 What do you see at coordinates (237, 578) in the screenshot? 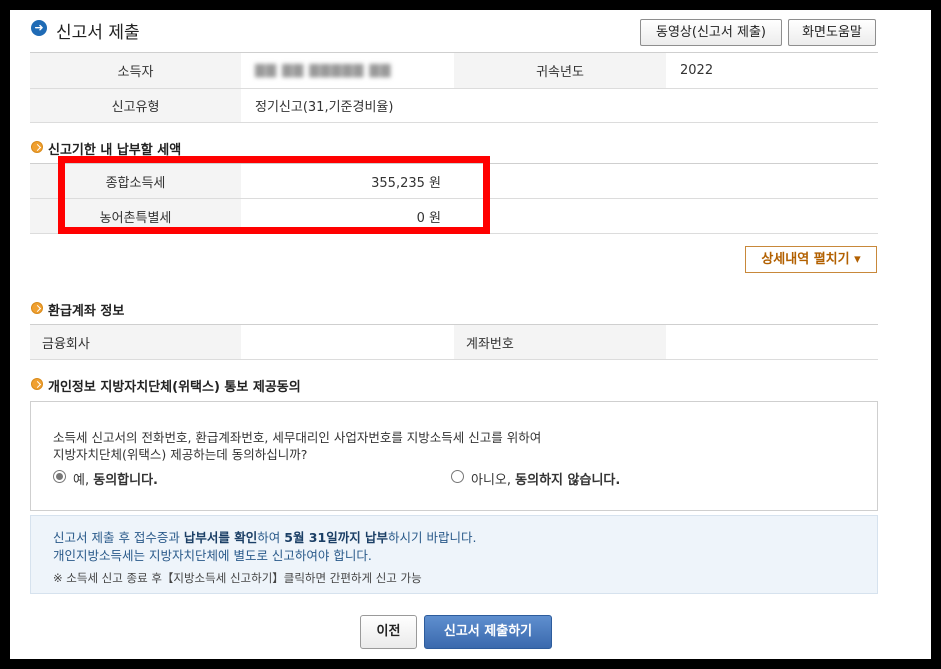
I see `notice-line3: ※ 소득세 신고 종료 후【지방소득세 신고하기】클릭하면 간편하게 신고 가능` at bounding box center [237, 578].